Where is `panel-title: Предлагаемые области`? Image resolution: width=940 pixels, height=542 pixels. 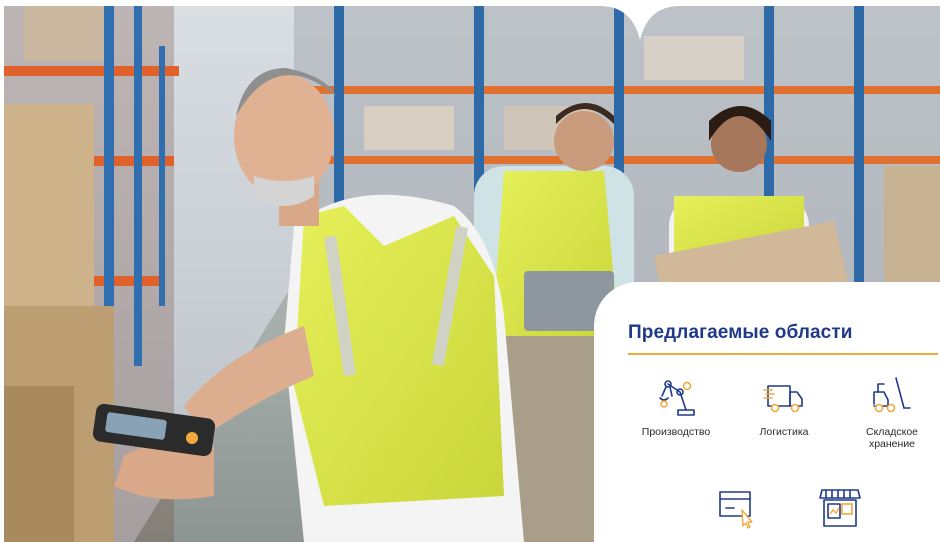
panel-title: Предлагаемые области is located at coordinates (740, 332).